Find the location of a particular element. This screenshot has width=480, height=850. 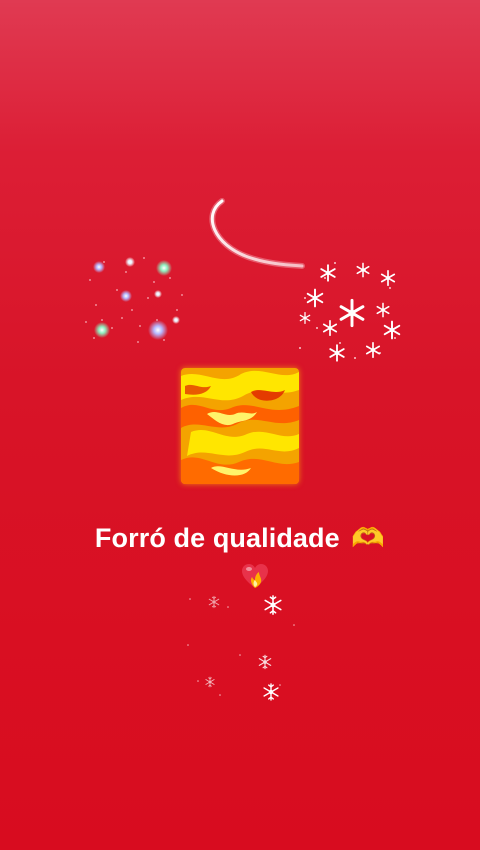

caption-text: Forró de qualidade is located at coordinates (217, 538).